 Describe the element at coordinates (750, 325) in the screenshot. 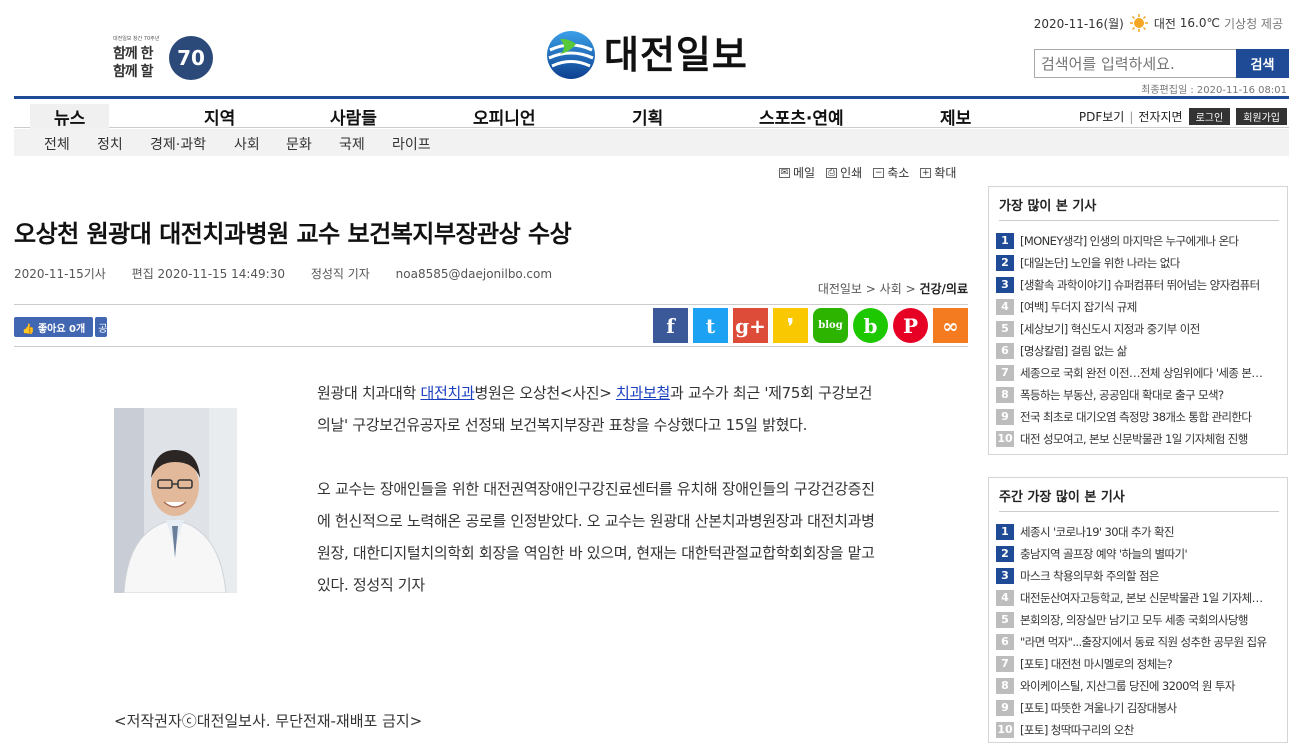

I see `googleplus-icon: g+` at that location.